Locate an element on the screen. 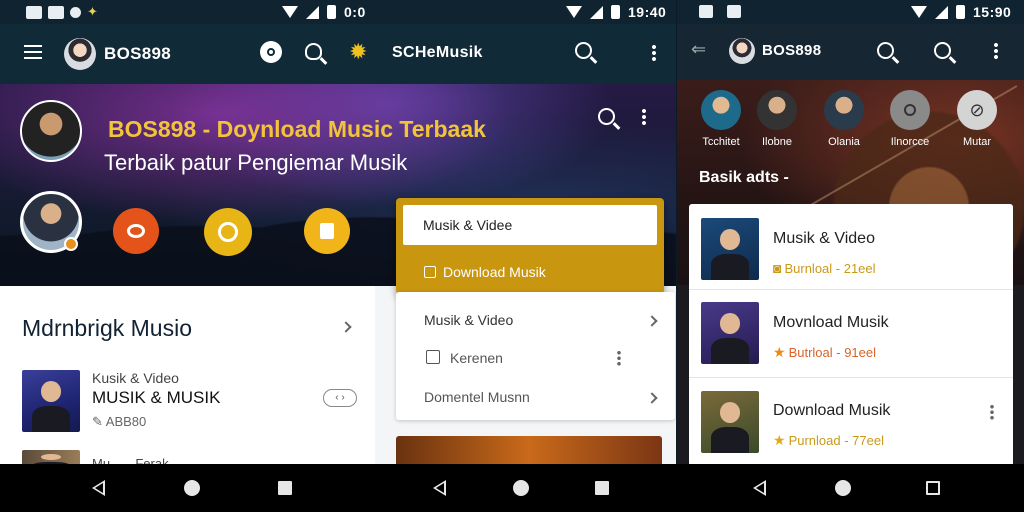  clock: 15:90 is located at coordinates (992, 12).